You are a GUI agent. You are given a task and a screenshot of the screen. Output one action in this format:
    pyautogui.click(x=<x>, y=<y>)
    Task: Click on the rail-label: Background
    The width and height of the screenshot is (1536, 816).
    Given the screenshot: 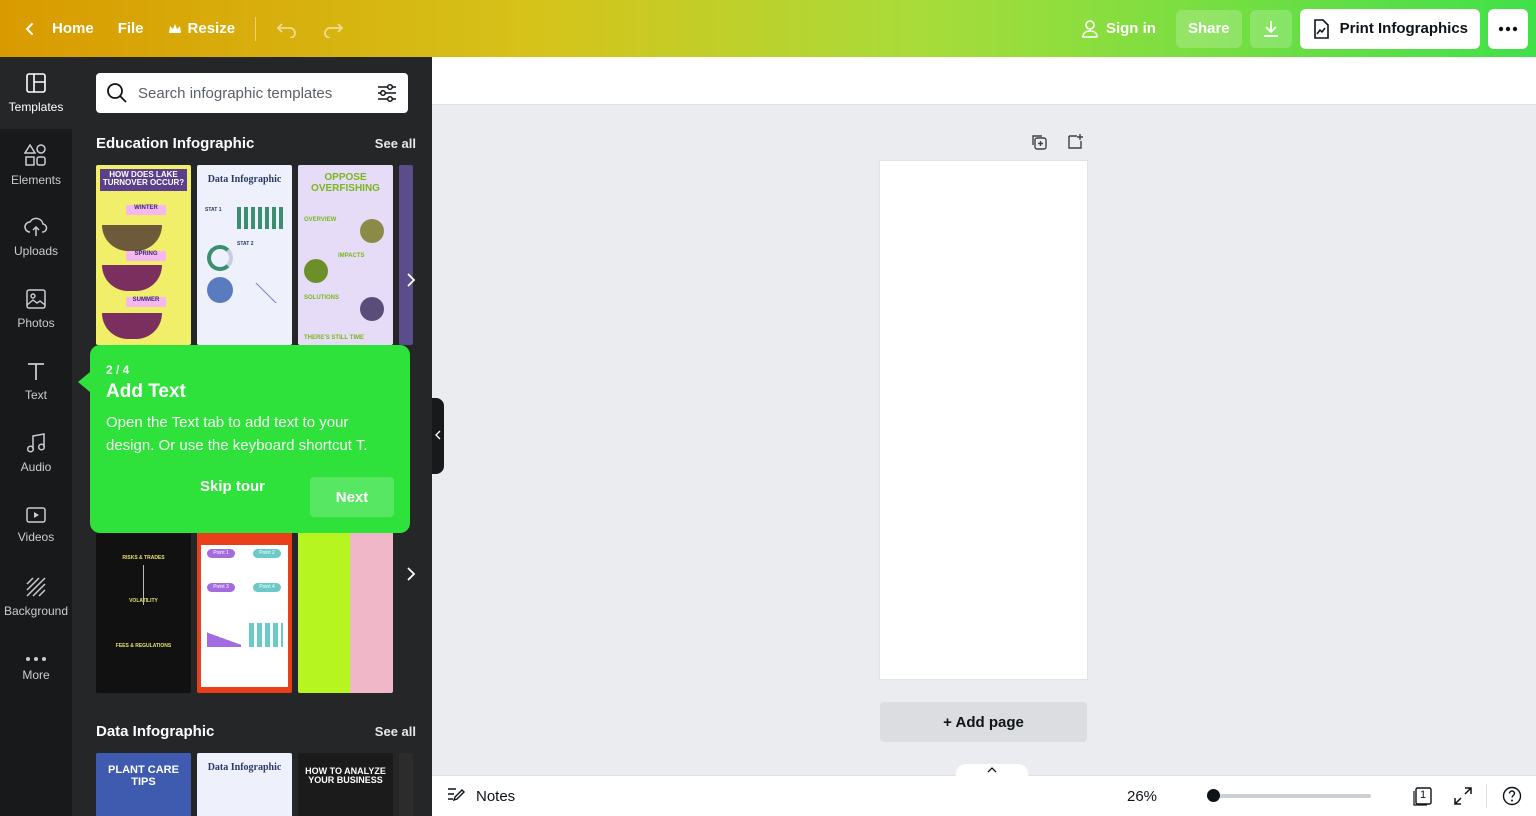 What is the action you would take?
    pyautogui.click(x=36, y=611)
    